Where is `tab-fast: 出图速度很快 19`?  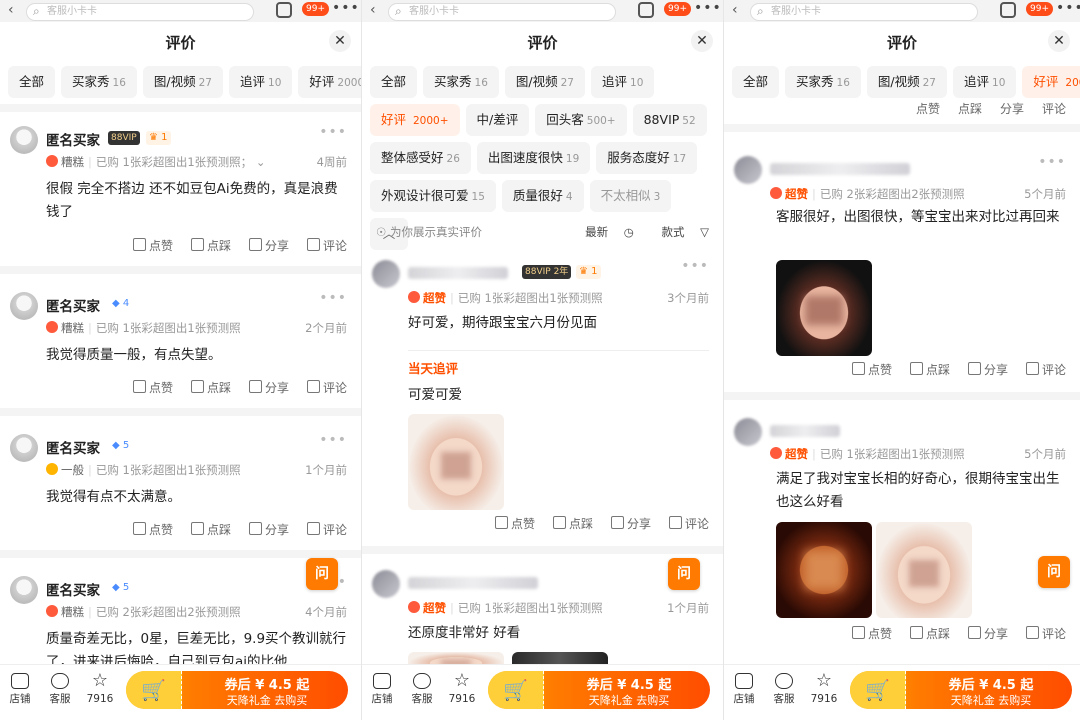
tab-fast: 出图速度很快 19 is located at coordinates (533, 158).